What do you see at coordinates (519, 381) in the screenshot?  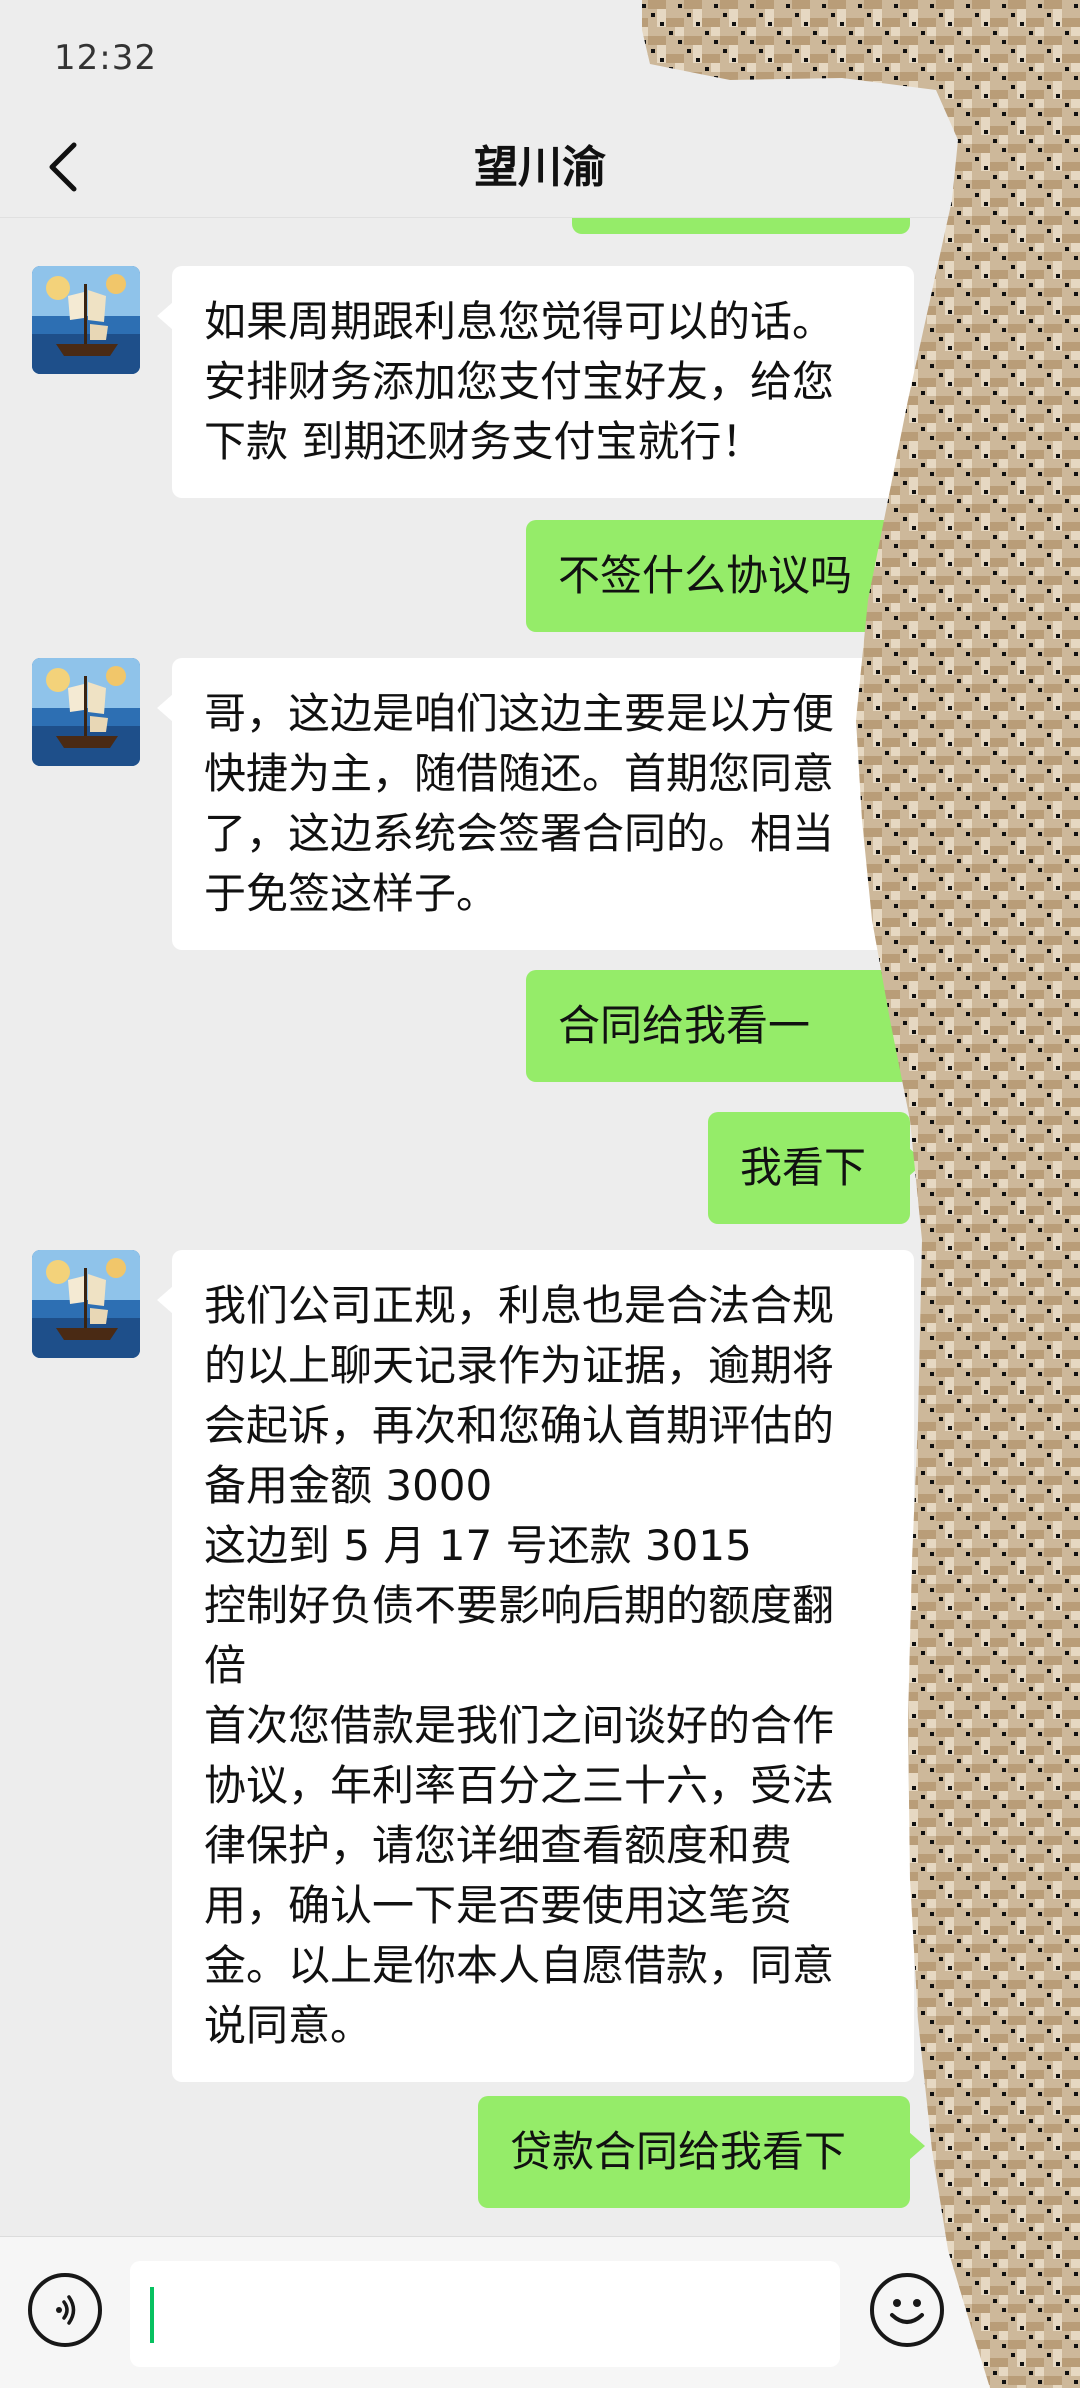 I see `message-text-line: 安排财务添加您支付宝好友，给您` at bounding box center [519, 381].